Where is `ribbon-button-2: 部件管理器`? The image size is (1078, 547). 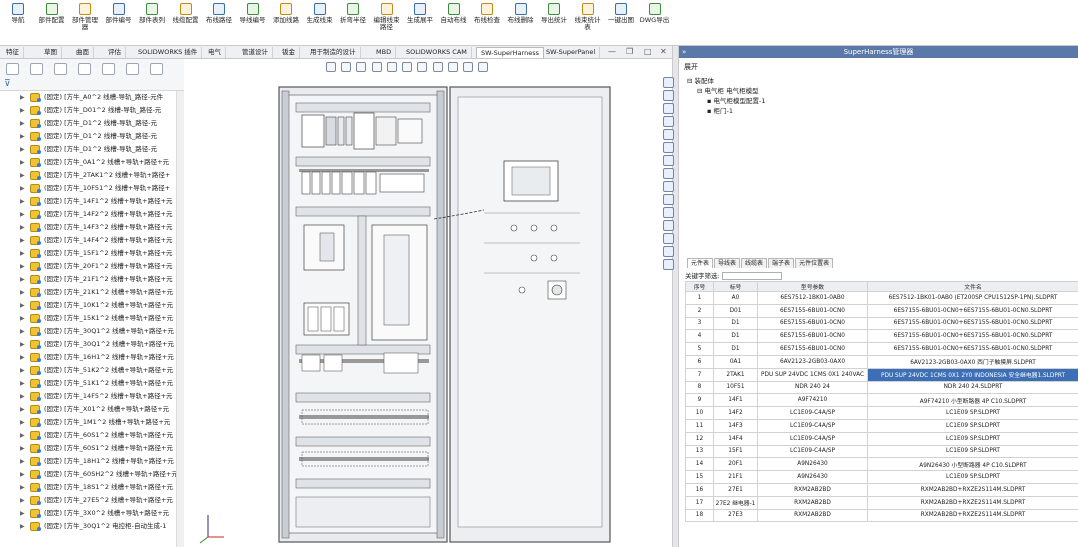 ribbon-button-2: 部件管理器 is located at coordinates (85, 17).